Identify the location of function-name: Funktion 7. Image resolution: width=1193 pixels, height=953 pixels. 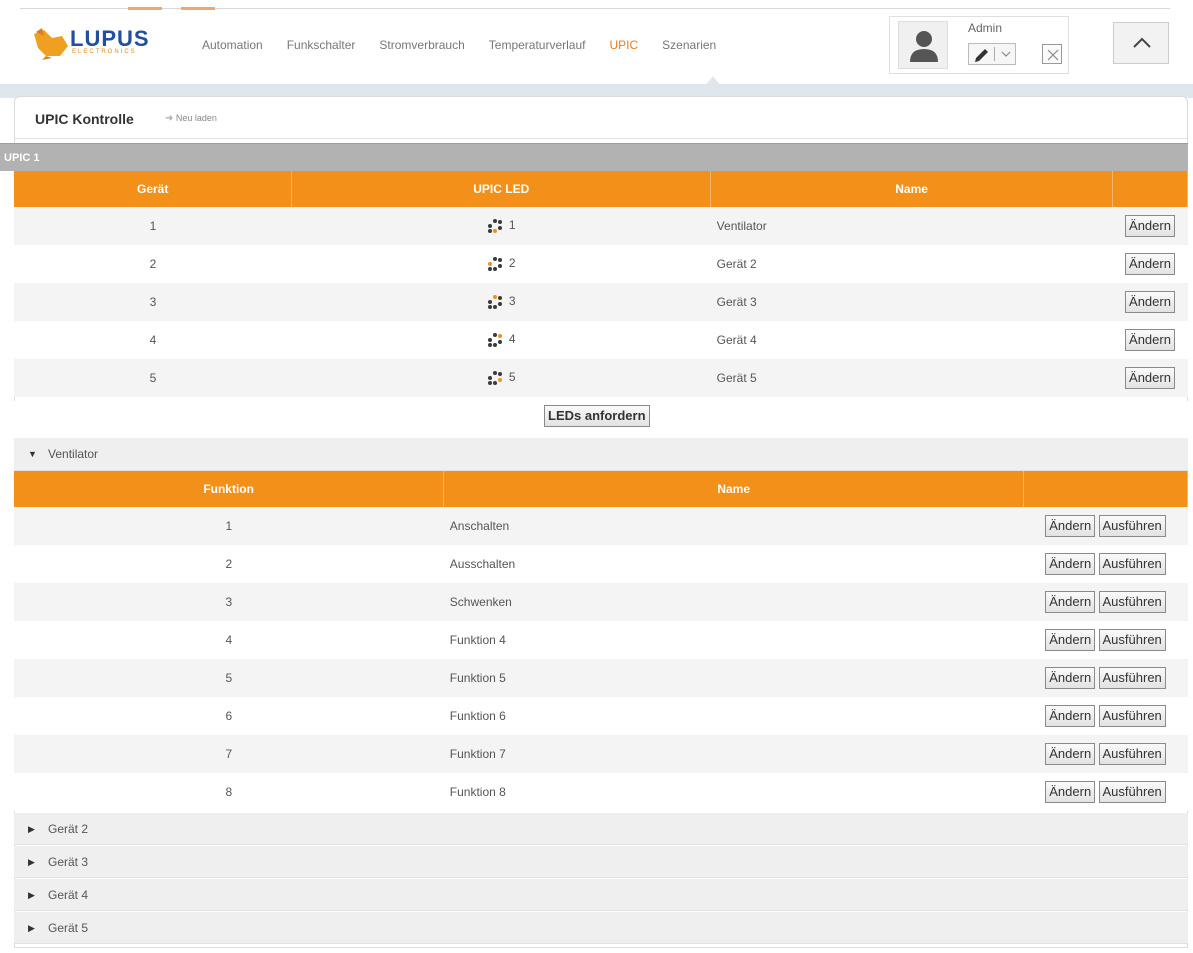
(733, 754).